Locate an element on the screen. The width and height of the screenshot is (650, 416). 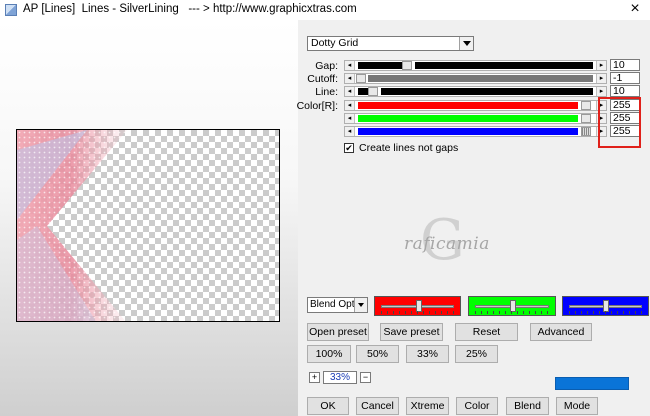
blue-slider: ◂ ▸ is located at coordinates (475, 131).